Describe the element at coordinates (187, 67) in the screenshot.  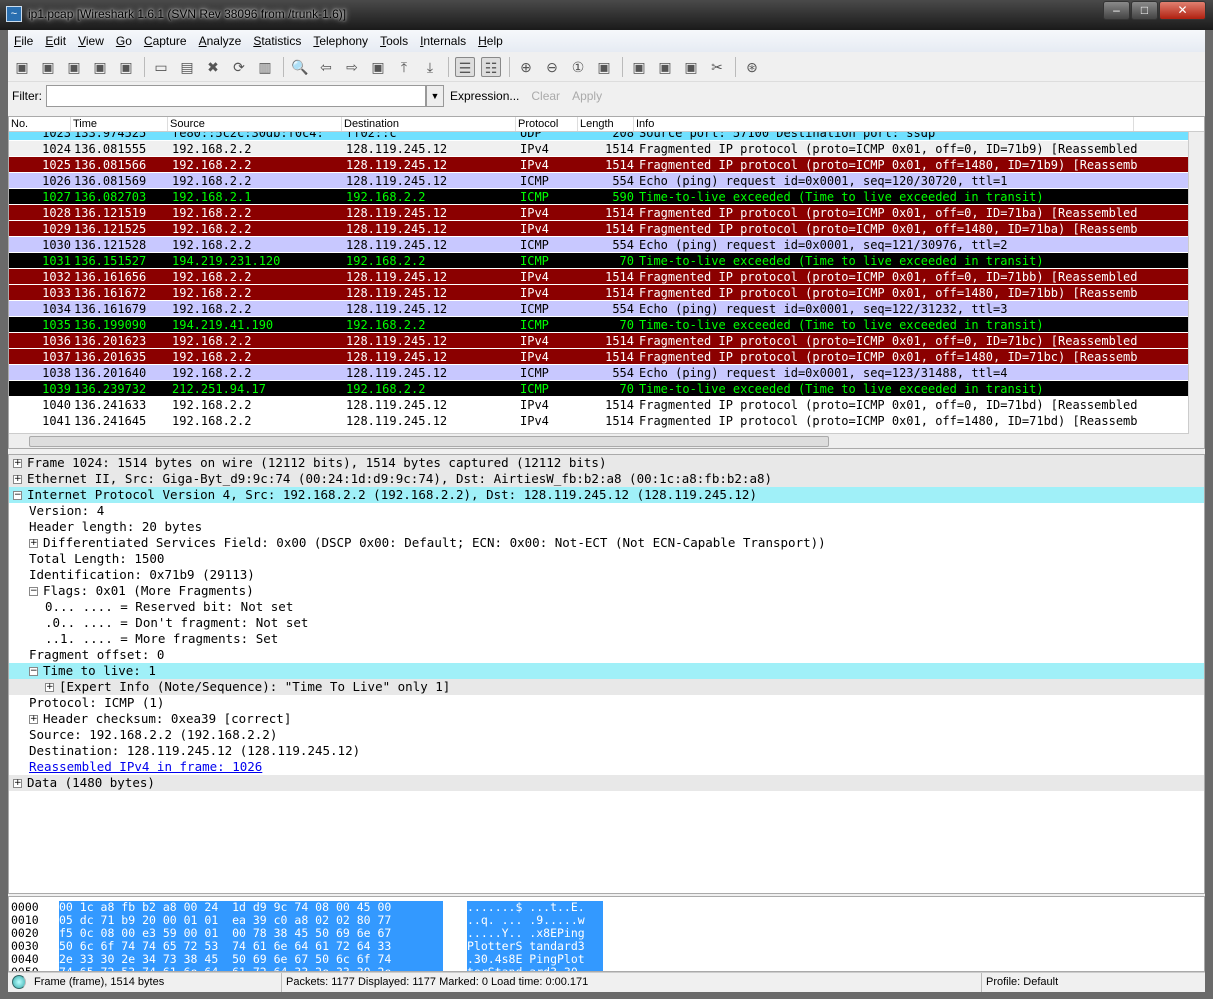
I see `save-icon: ▤` at that location.